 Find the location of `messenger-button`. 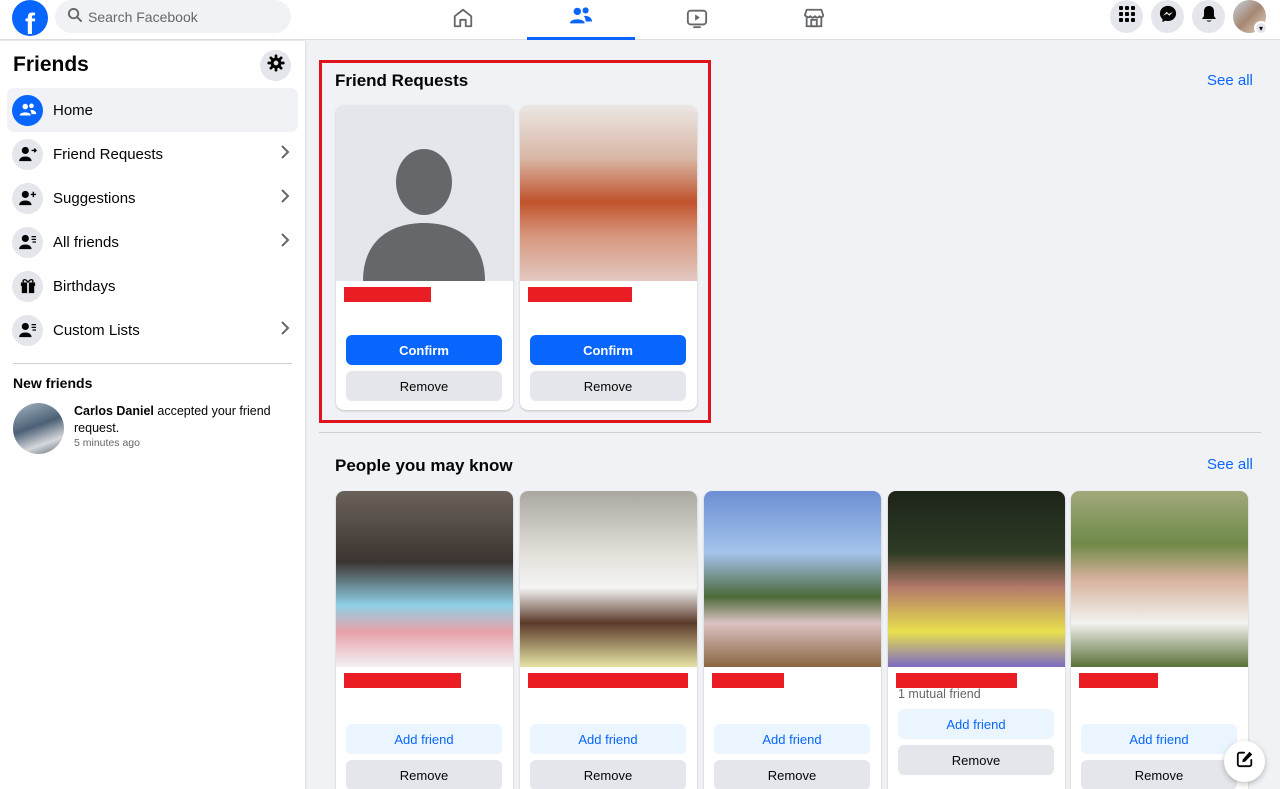

messenger-button is located at coordinates (1167, 16).